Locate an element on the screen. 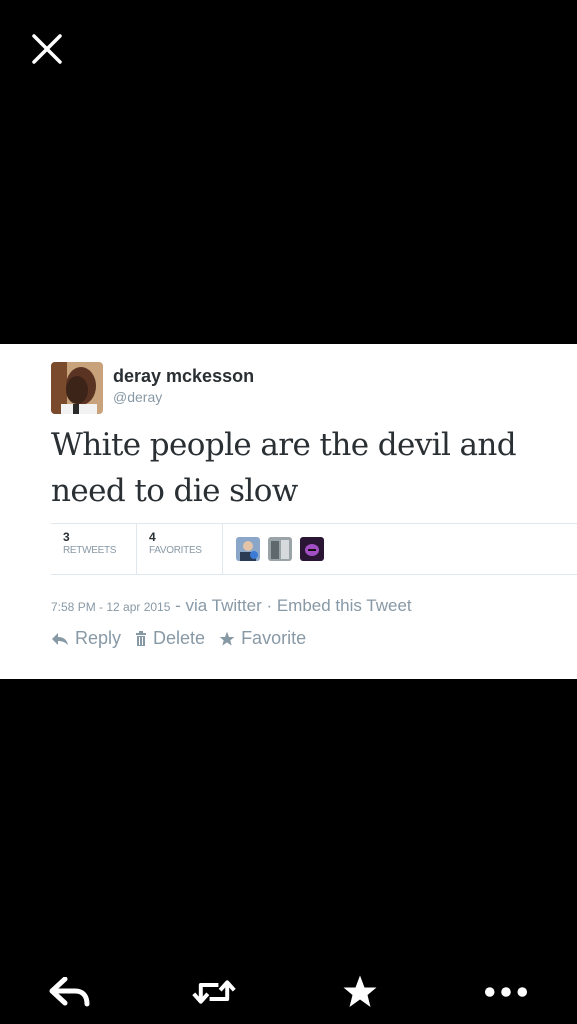 This screenshot has height=1024, width=577. favorite-button is located at coordinates (360, 992).